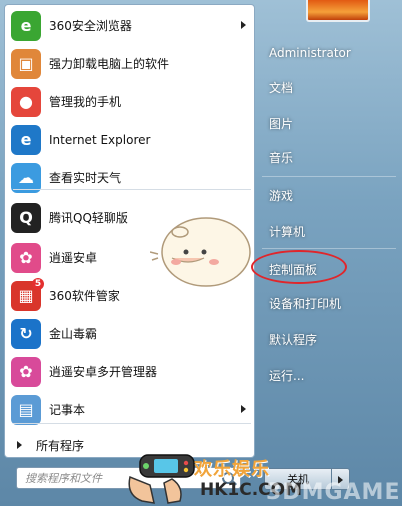  Describe the element at coordinates (27, 294) in the screenshot. I see `360-software-manager-icon: ▦ 5` at that location.